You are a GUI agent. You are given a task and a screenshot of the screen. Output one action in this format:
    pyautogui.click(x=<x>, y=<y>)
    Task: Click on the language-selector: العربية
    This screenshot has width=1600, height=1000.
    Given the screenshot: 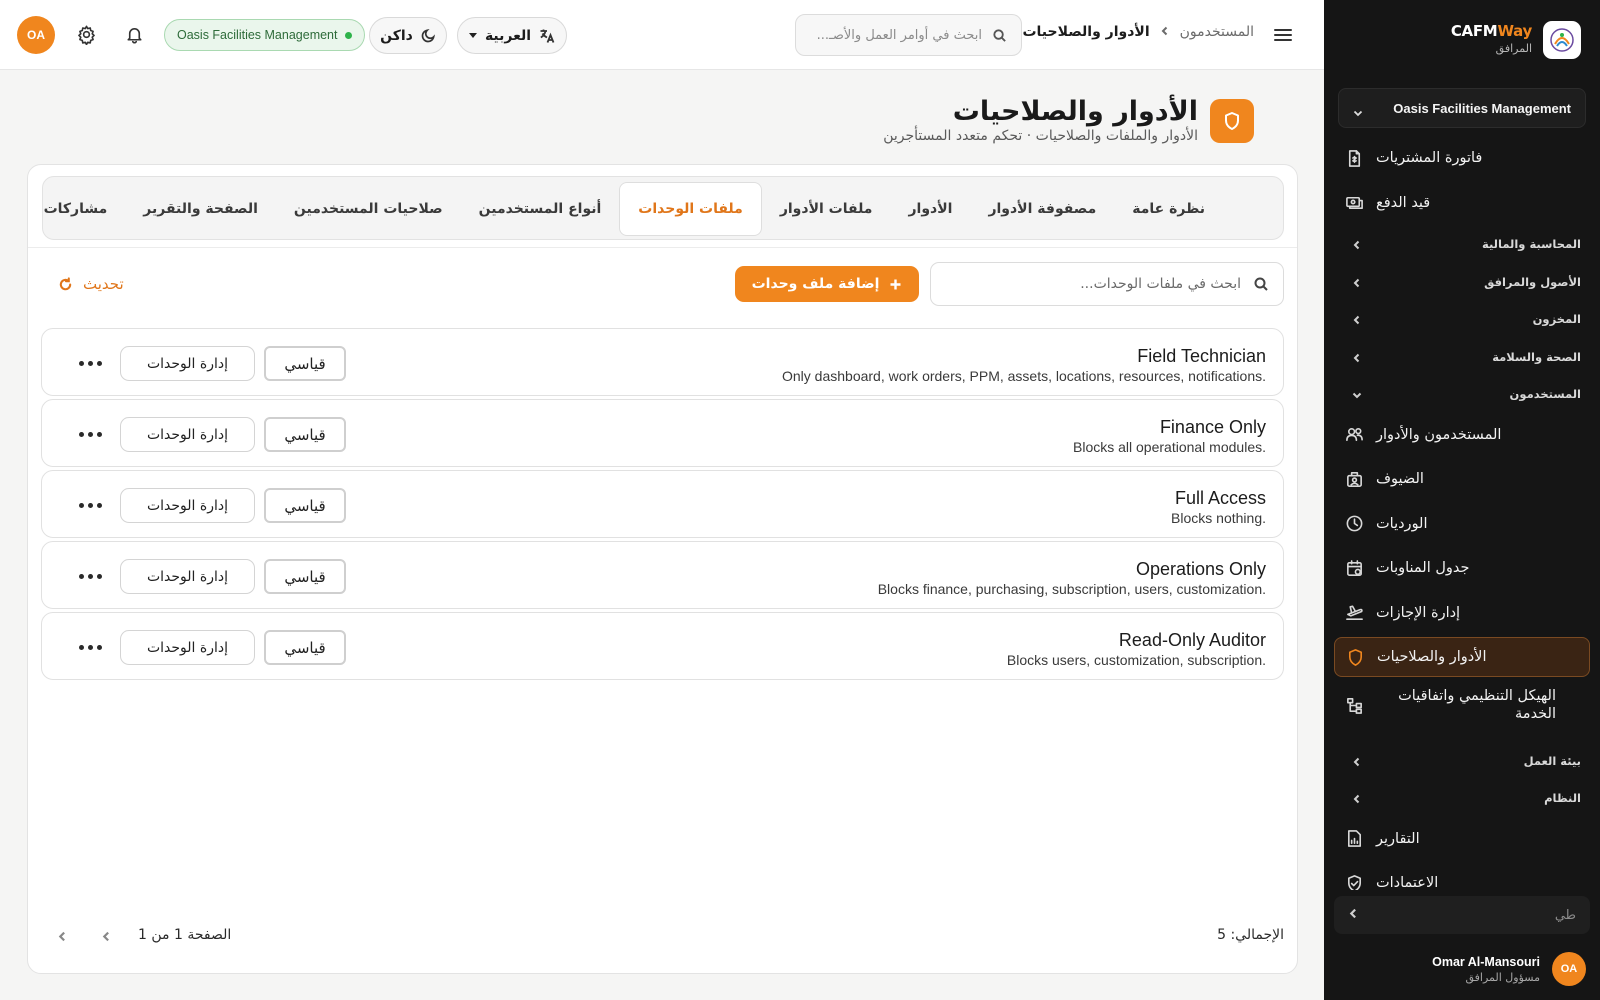 What is the action you would take?
    pyautogui.click(x=512, y=35)
    